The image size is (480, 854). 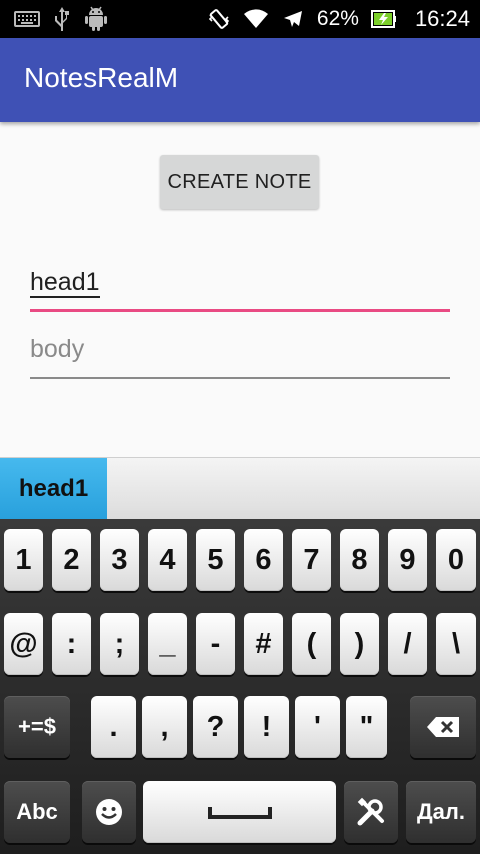 What do you see at coordinates (366, 727) in the screenshot?
I see `key-quote: "` at bounding box center [366, 727].